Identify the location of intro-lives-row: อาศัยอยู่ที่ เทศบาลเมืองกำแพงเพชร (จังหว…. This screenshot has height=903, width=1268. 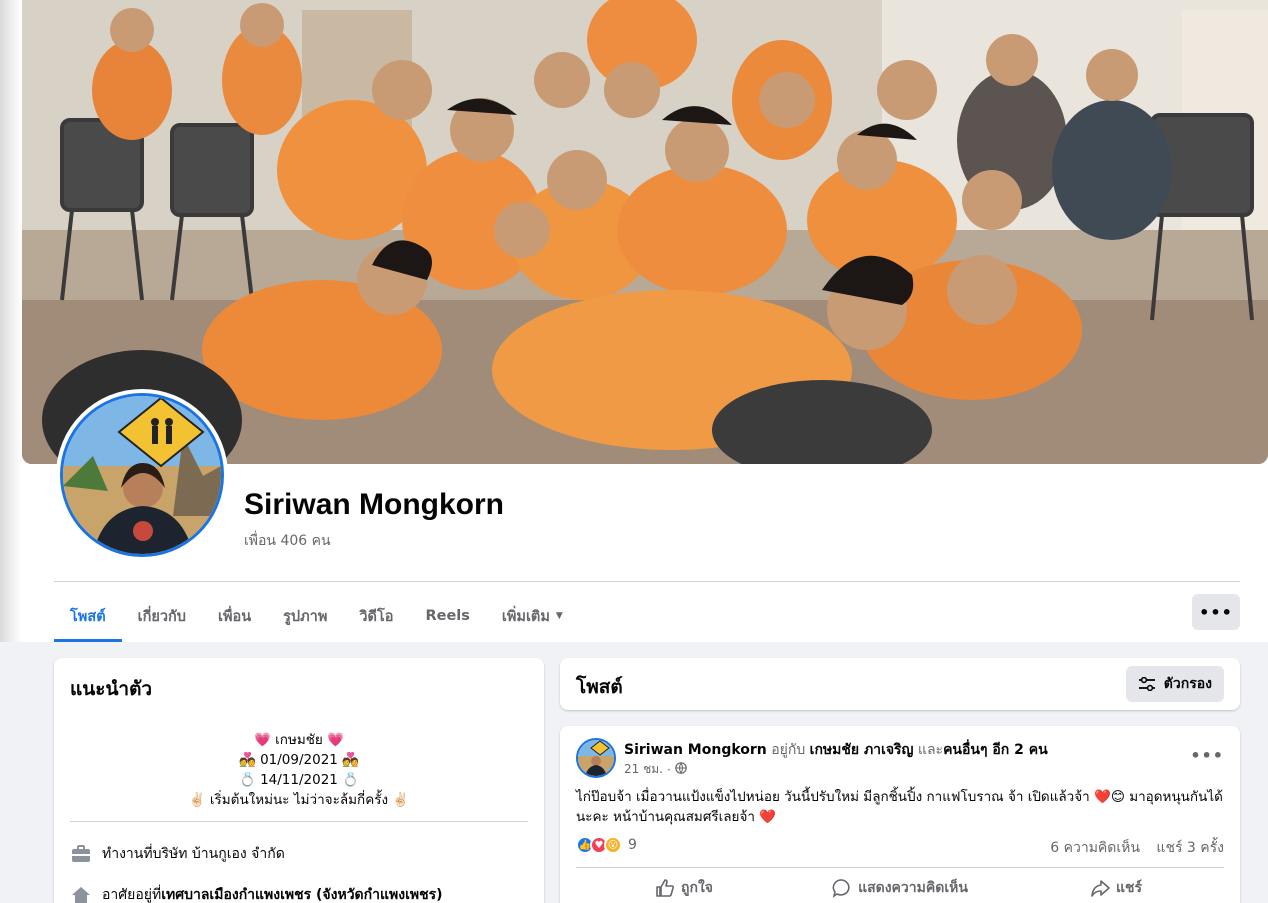
(256, 893).